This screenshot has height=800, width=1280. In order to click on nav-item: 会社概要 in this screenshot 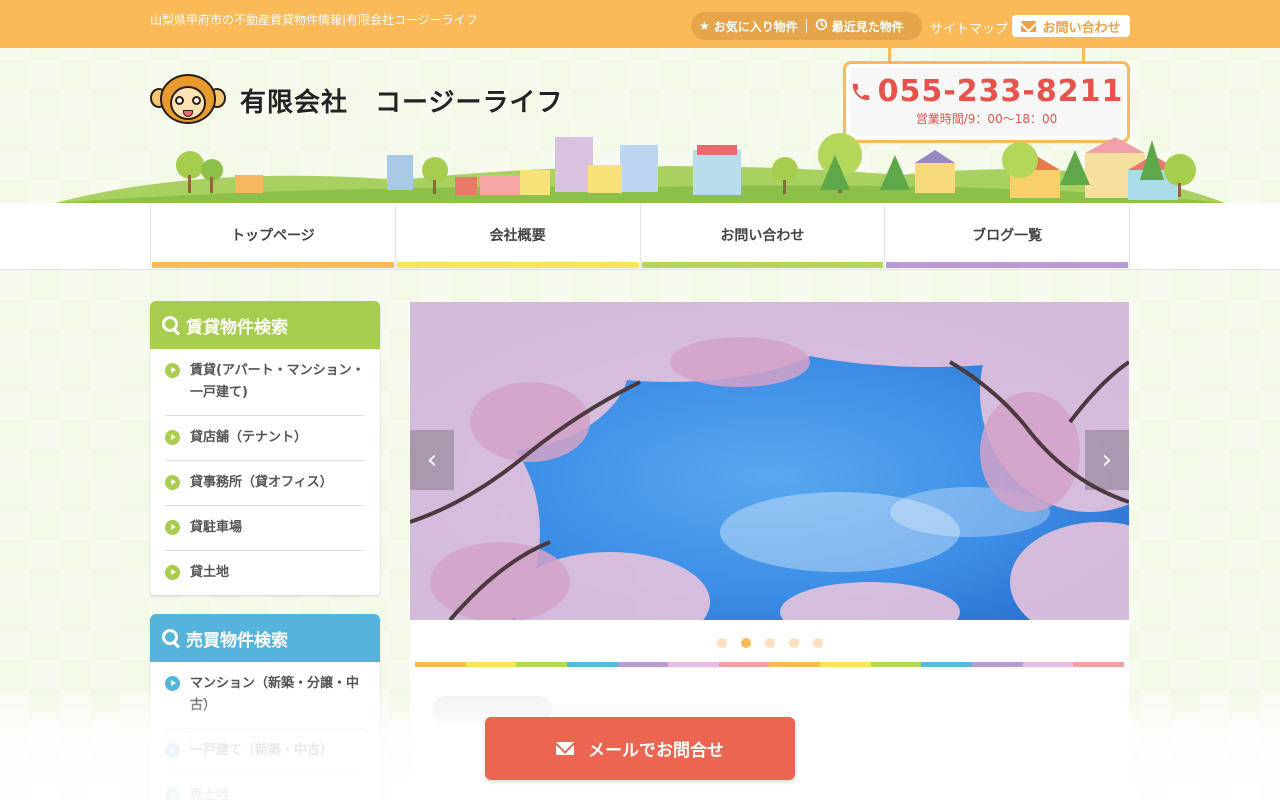, I will do `click(518, 236)`.